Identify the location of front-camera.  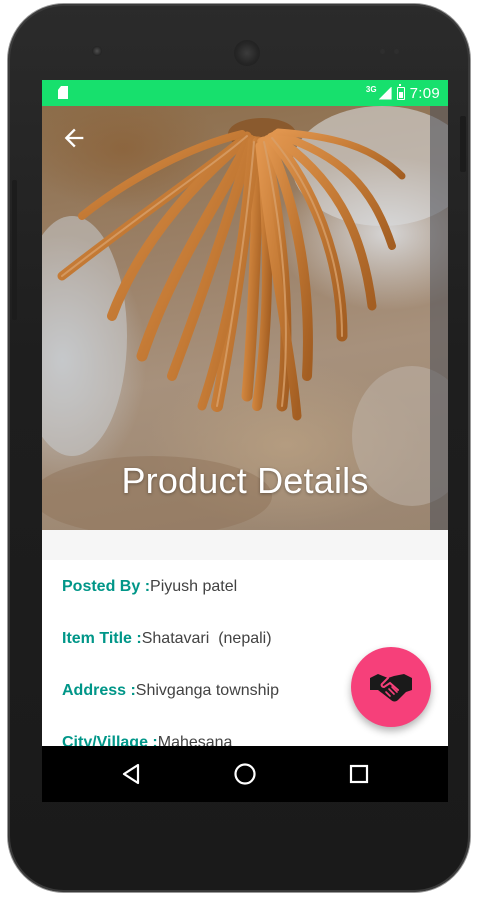
(97, 51).